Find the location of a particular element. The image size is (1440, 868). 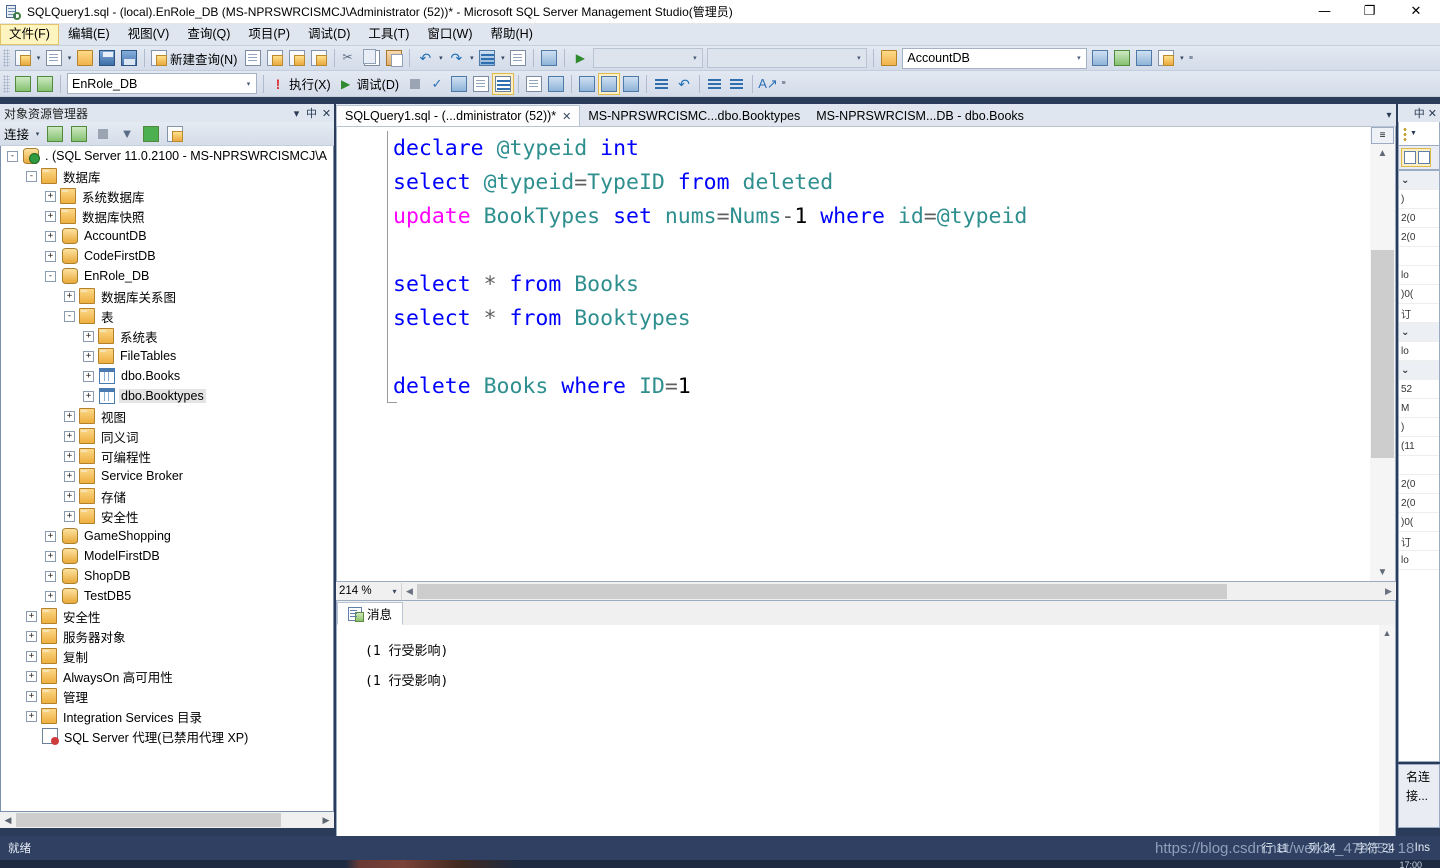

tree-node: + Integration Services 目录 is located at coordinates (167, 716).